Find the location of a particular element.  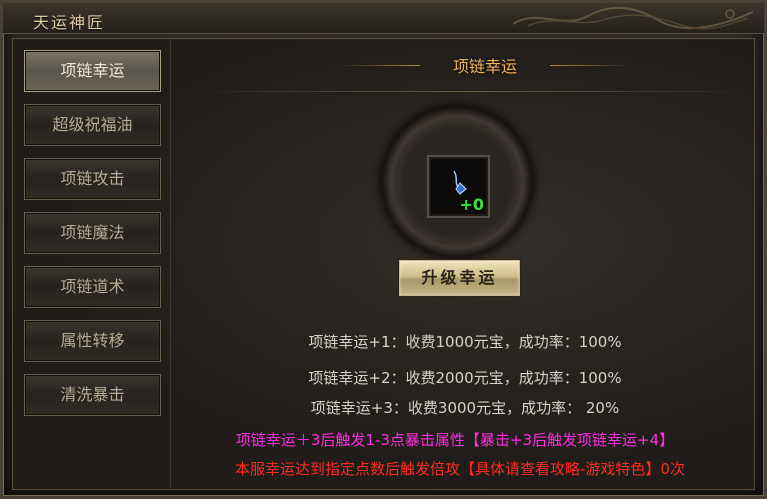

cost-line-1: 项链幸运+1：收费1000元宝，成功率：100% is located at coordinates (465, 342).